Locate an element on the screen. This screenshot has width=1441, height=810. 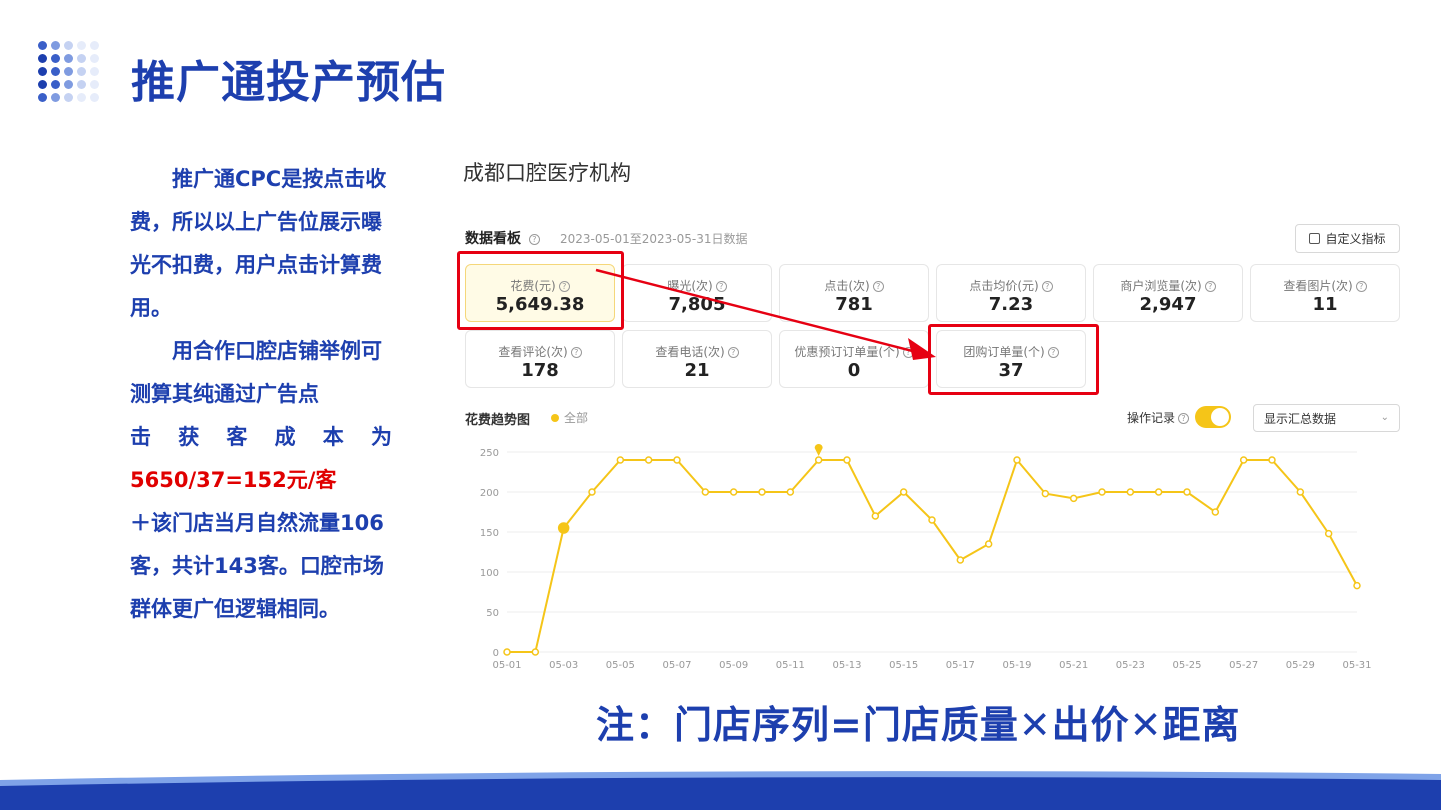
op-record-toggle is located at coordinates (1213, 417).